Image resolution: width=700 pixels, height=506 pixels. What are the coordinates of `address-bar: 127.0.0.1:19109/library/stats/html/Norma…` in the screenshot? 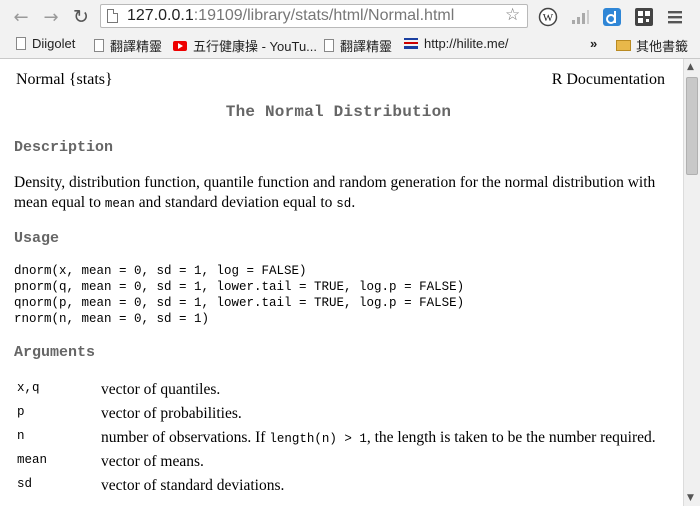 It's located at (314, 16).